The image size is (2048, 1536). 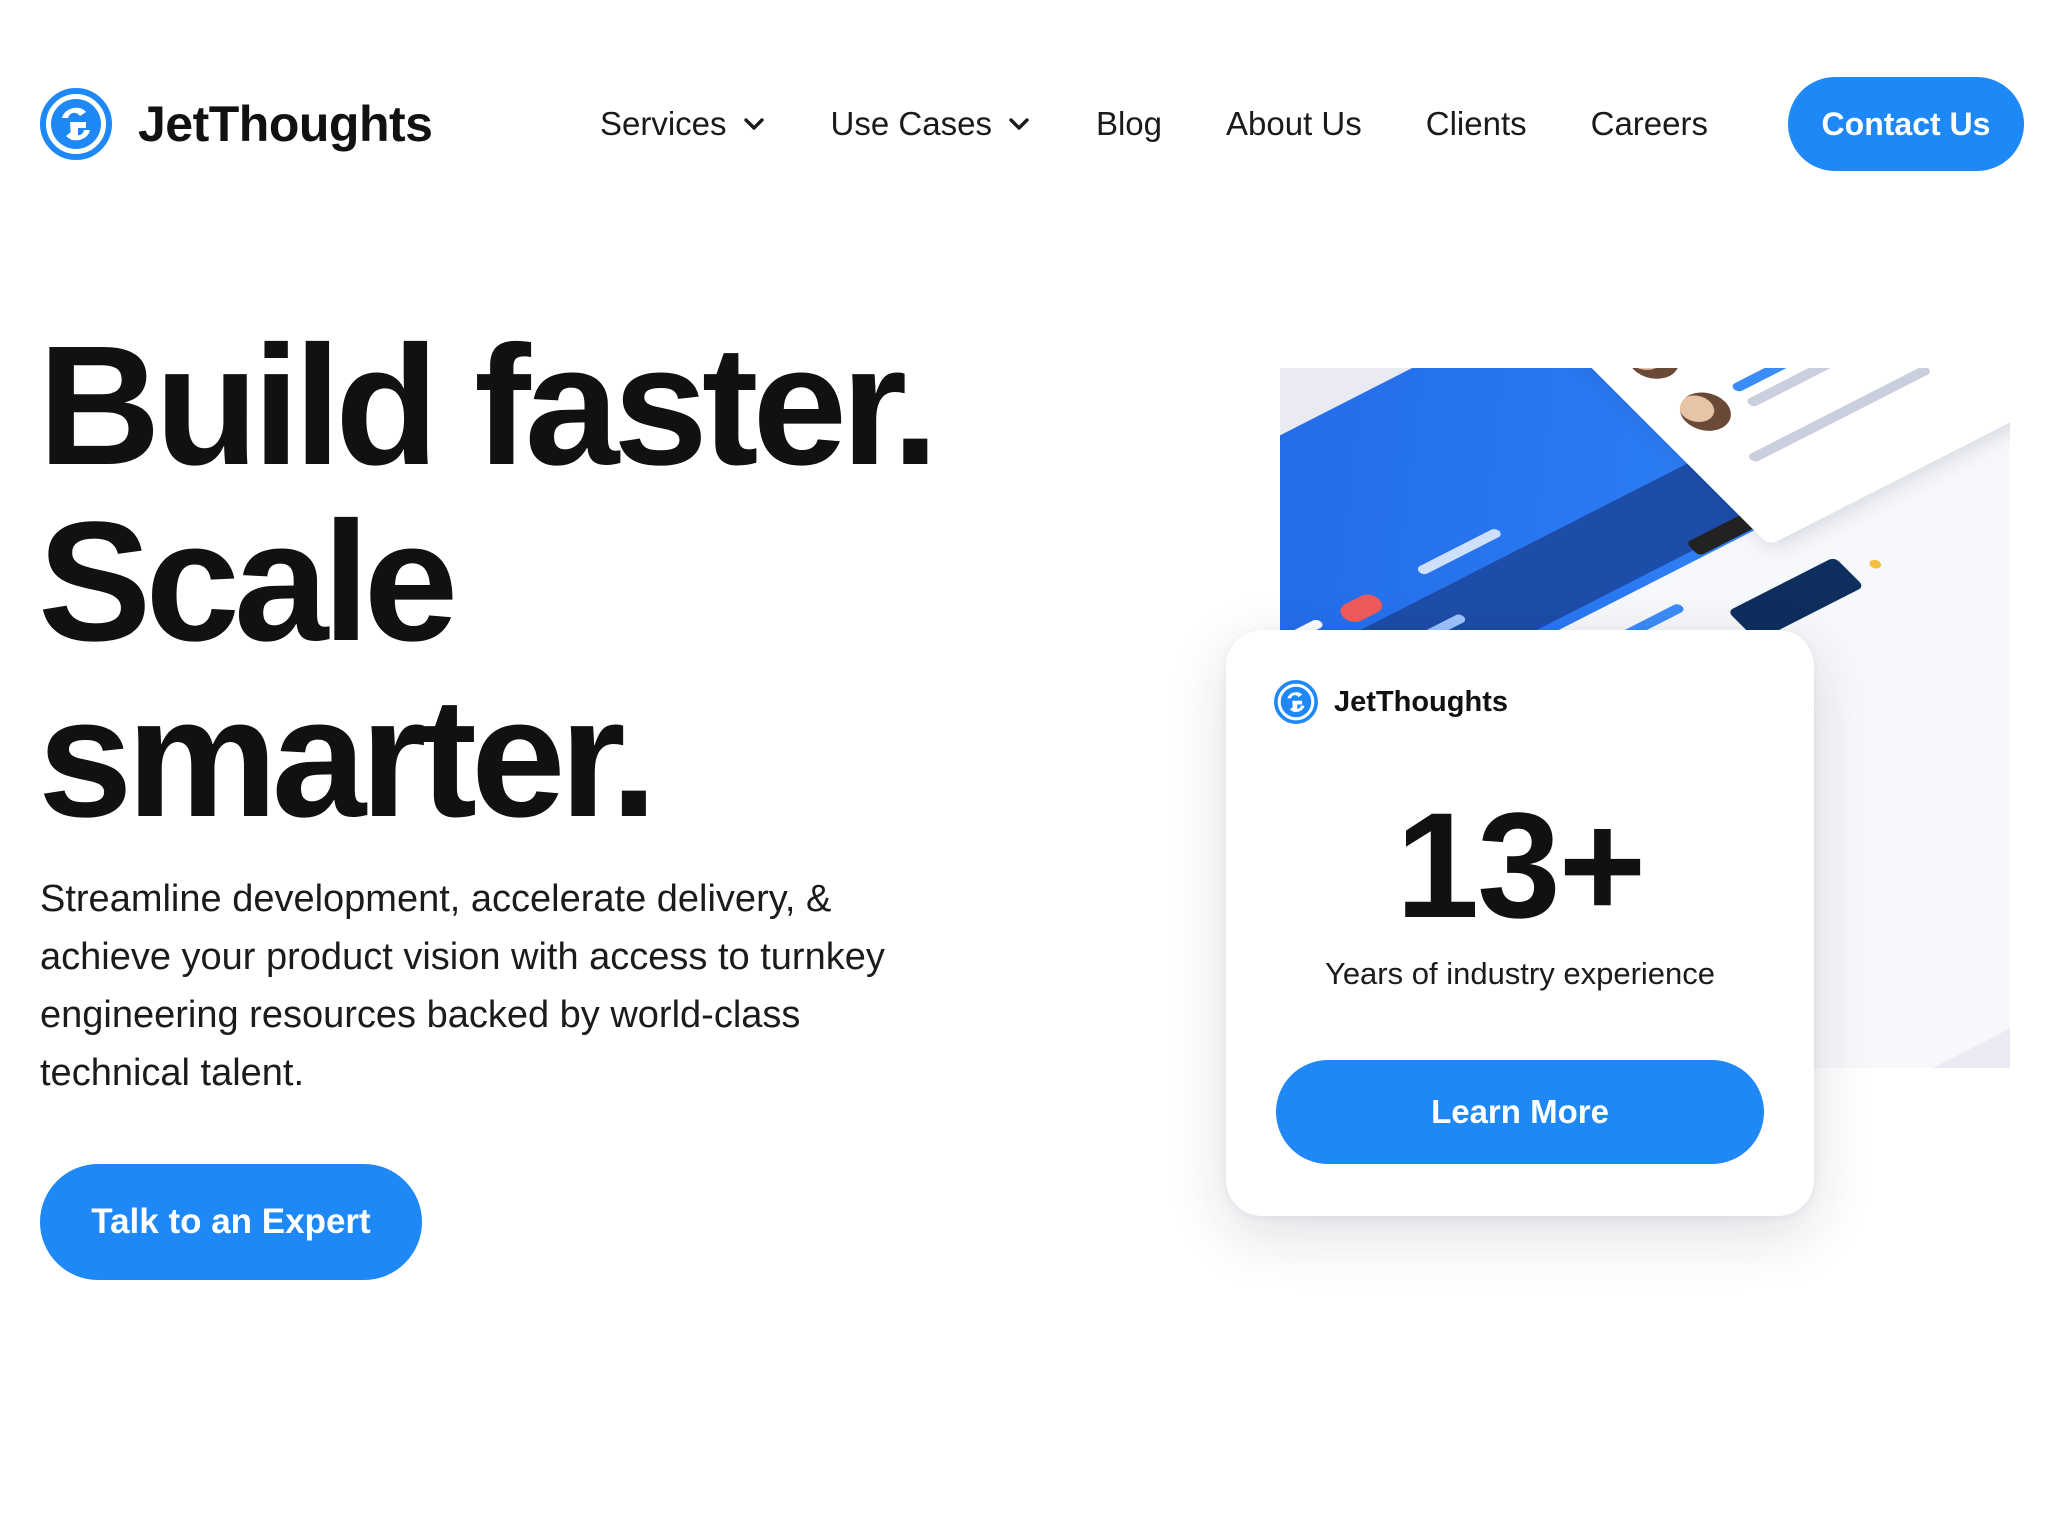 I want to click on learn-more-button: Learn More, so click(x=1520, y=1112).